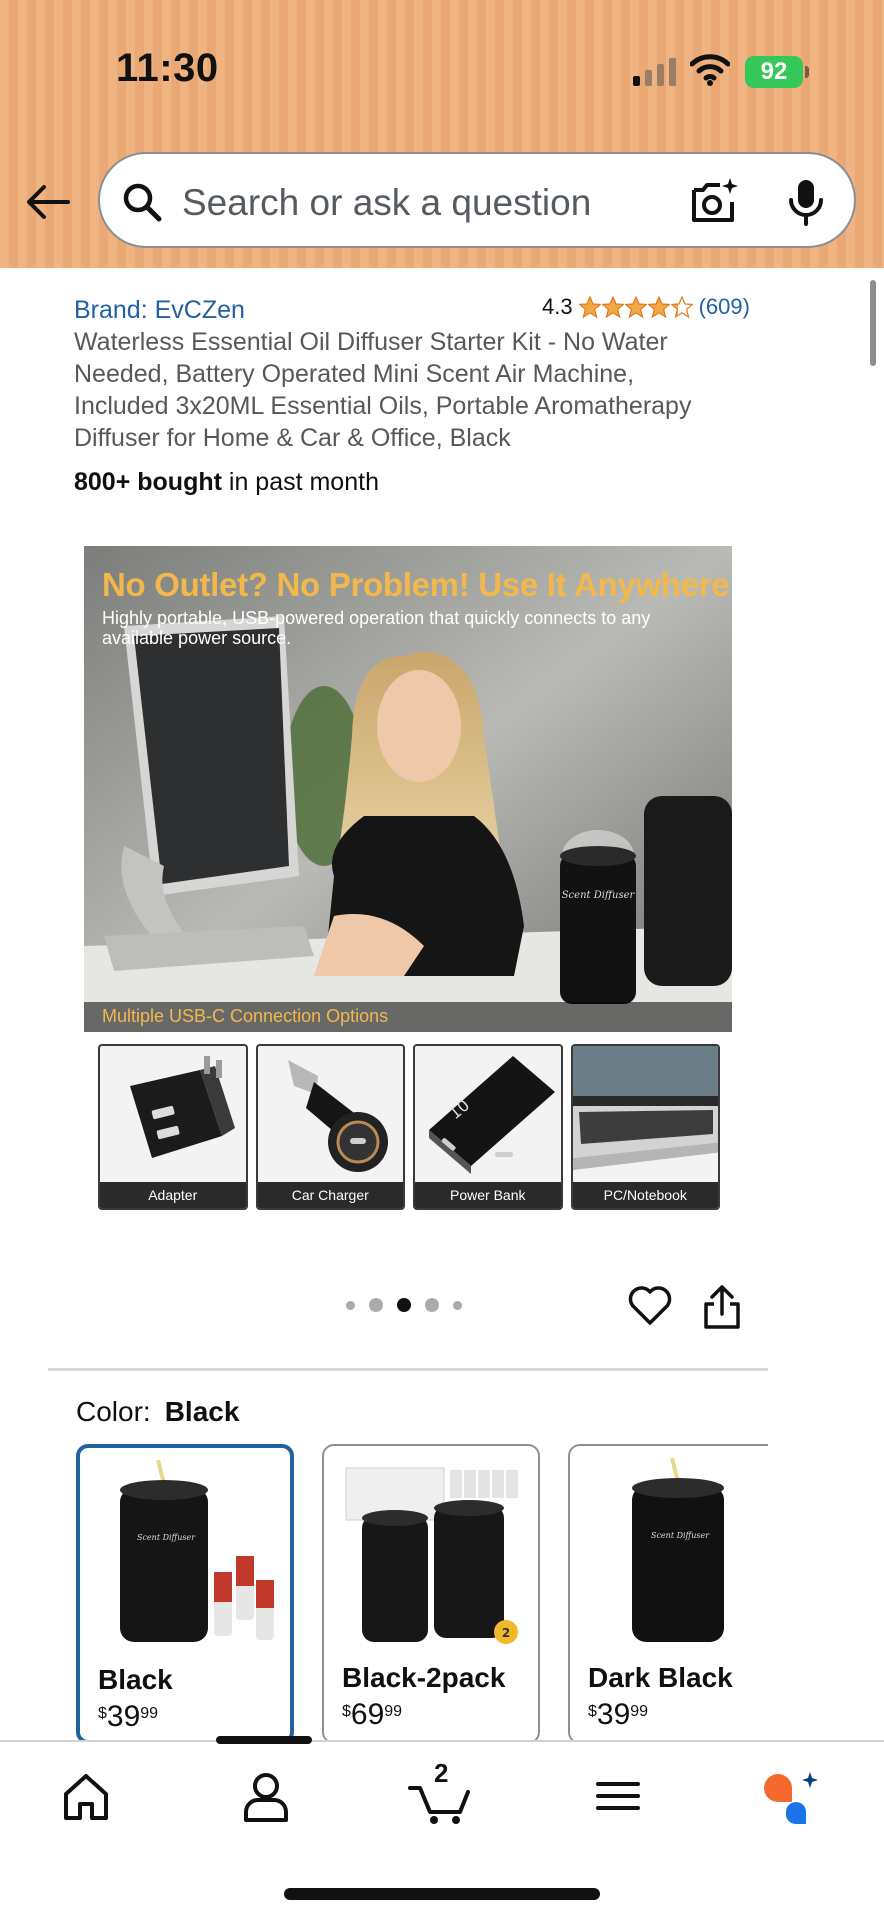 This screenshot has width=884, height=1920. What do you see at coordinates (873, 323) in the screenshot?
I see `scrollbar` at bounding box center [873, 323].